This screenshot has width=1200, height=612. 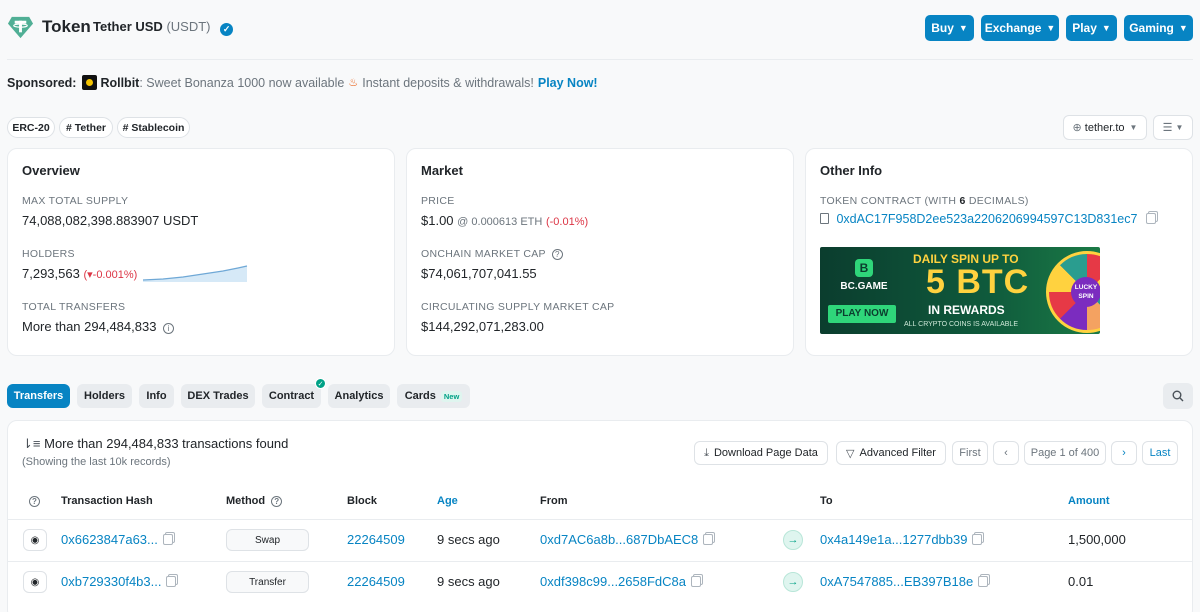 I want to click on market-title: Market, so click(x=442, y=170).